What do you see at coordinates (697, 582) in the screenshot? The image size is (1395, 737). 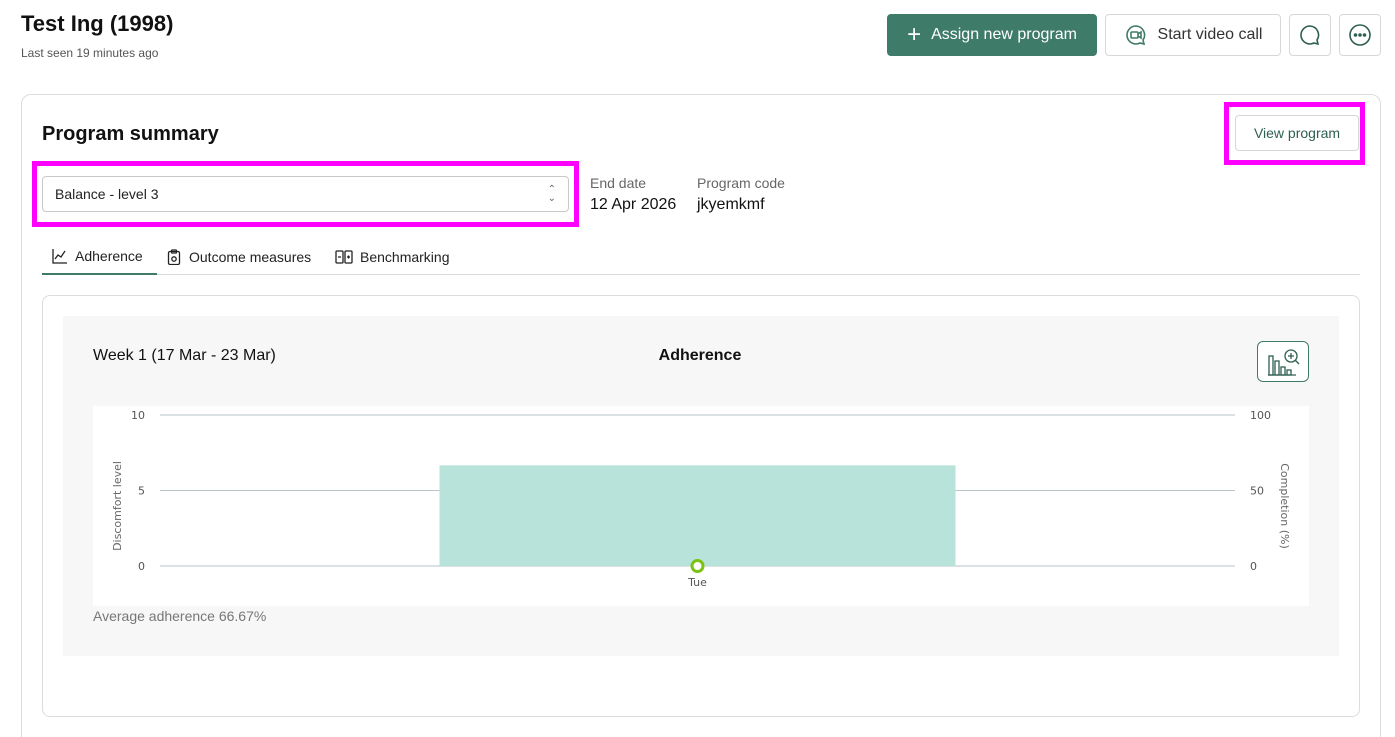 I see `x-tick-label: Tue` at bounding box center [697, 582].